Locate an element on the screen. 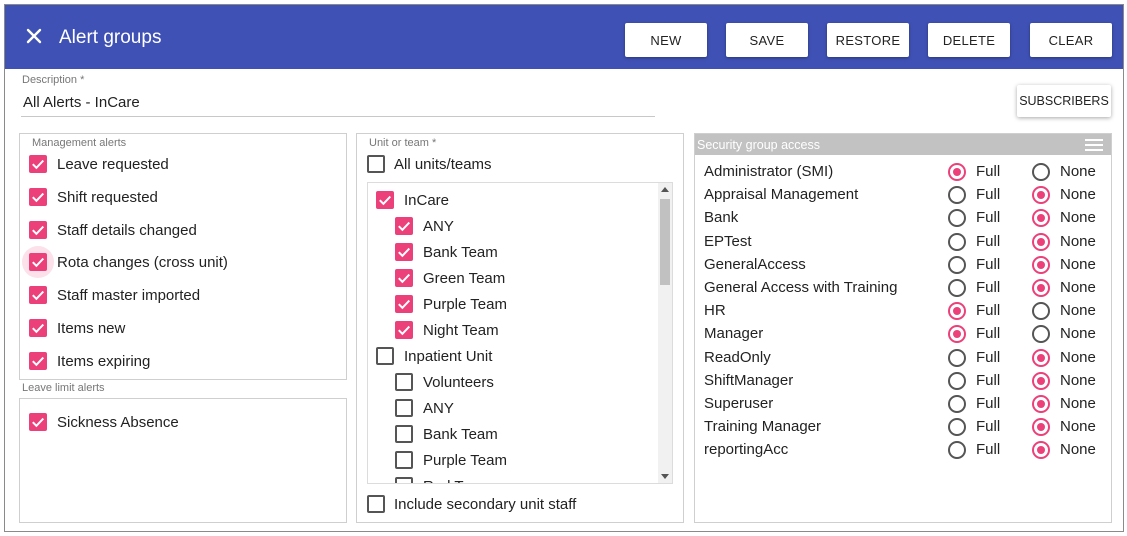  tree-item: Volunteers is located at coordinates (513, 384).